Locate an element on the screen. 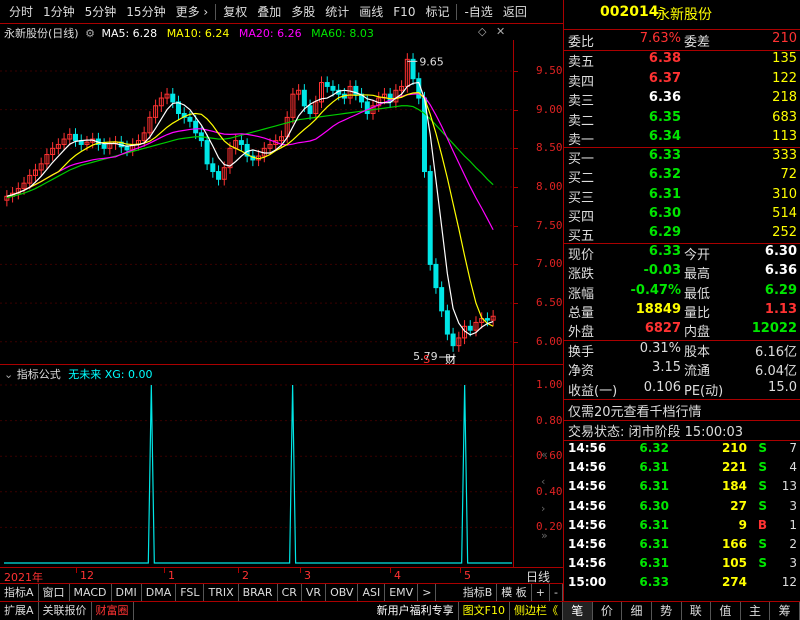  status-sidebar-toggle: 侧边栏《 is located at coordinates (536, 611).